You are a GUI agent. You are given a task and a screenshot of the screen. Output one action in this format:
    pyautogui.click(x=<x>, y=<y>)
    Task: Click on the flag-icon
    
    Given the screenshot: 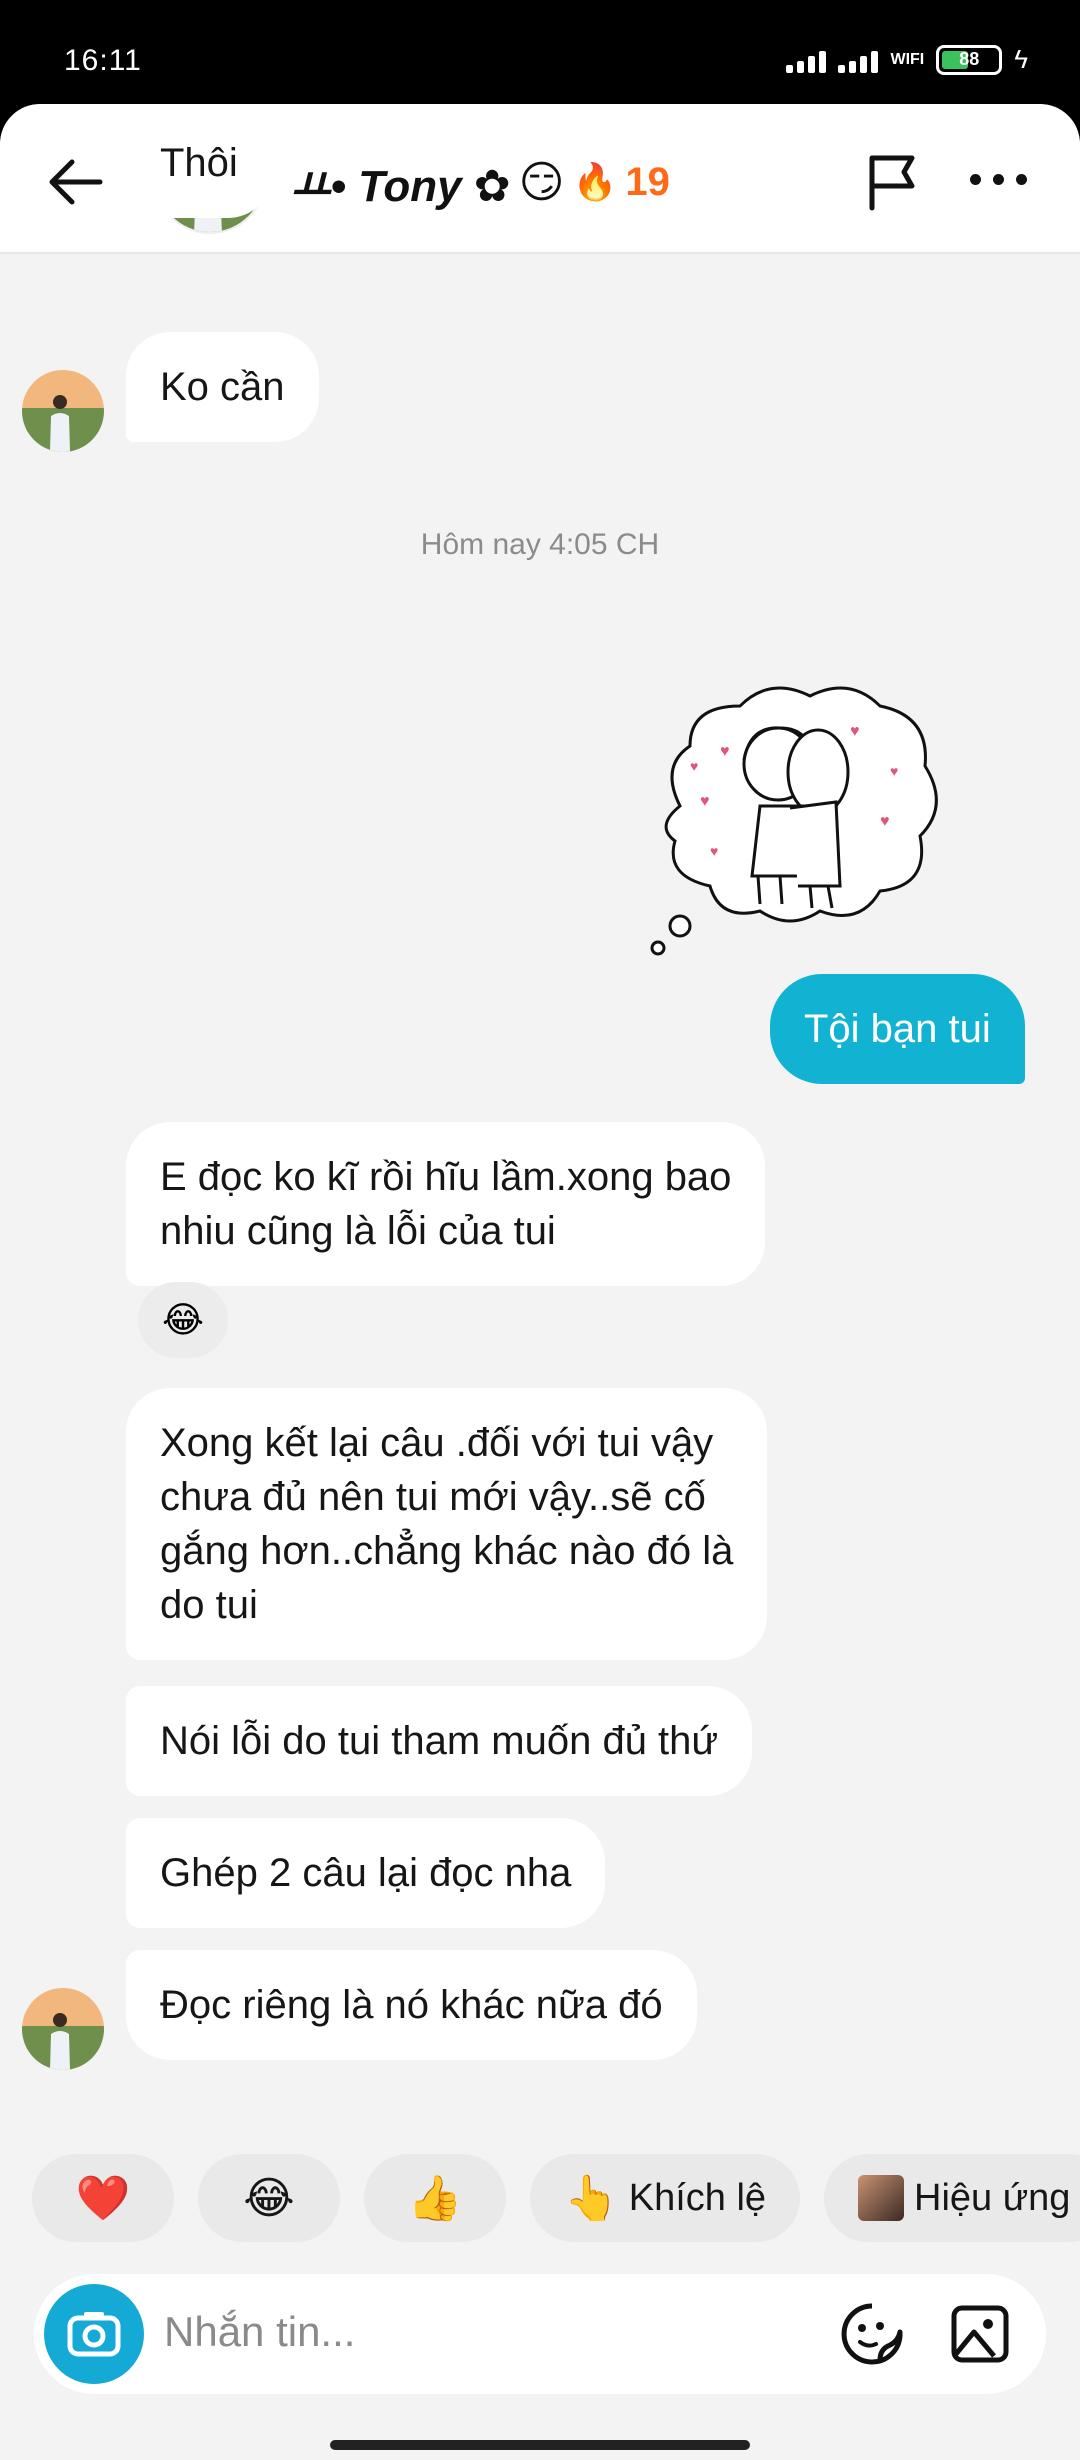 What is the action you would take?
    pyautogui.click(x=892, y=182)
    